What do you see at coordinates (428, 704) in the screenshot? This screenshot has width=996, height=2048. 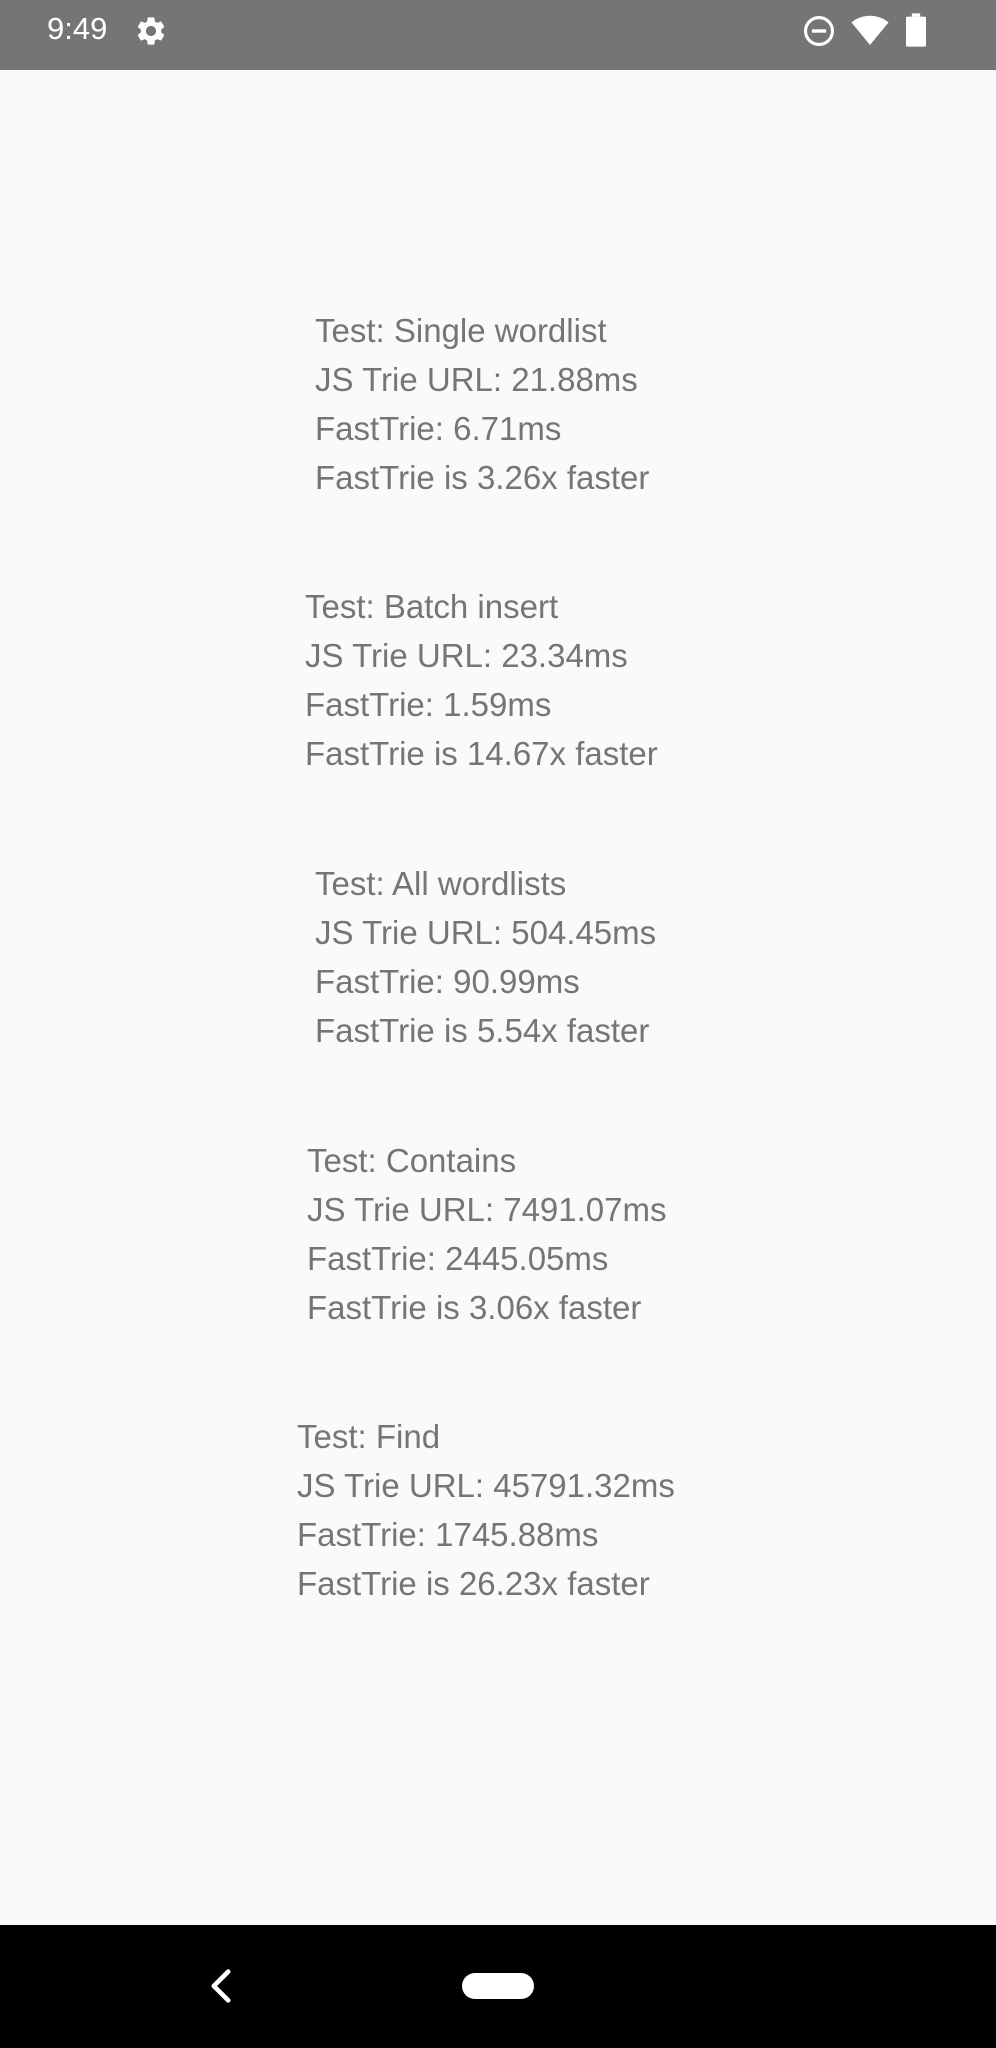 I see `fast-trie-time: FastTrie: 1.59ms` at bounding box center [428, 704].